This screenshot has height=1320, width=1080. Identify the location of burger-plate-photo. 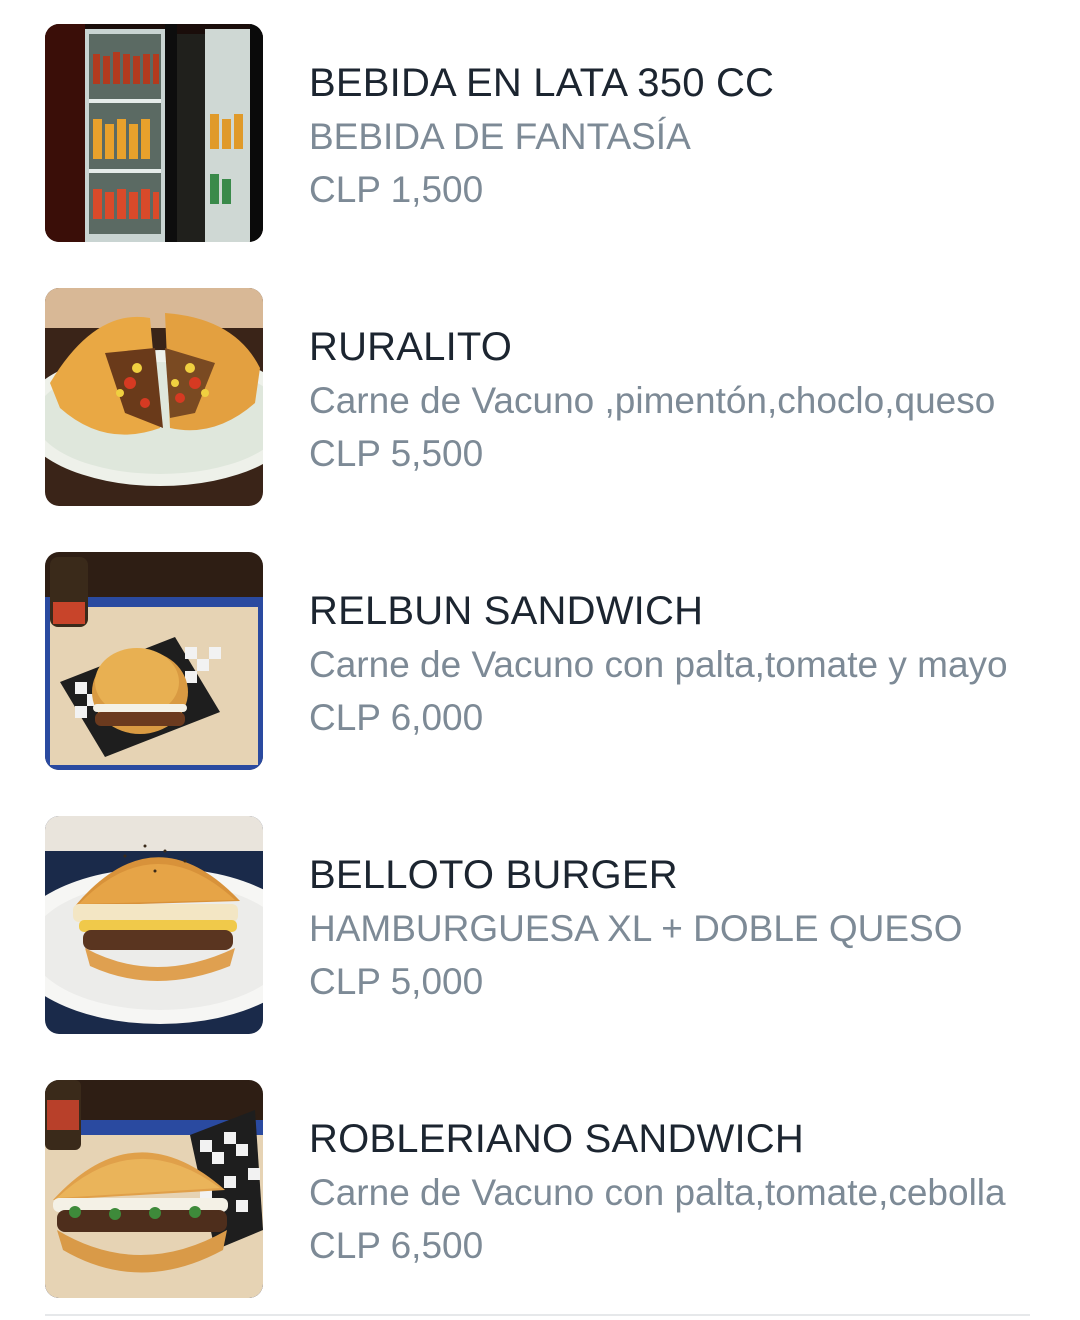
(154, 925).